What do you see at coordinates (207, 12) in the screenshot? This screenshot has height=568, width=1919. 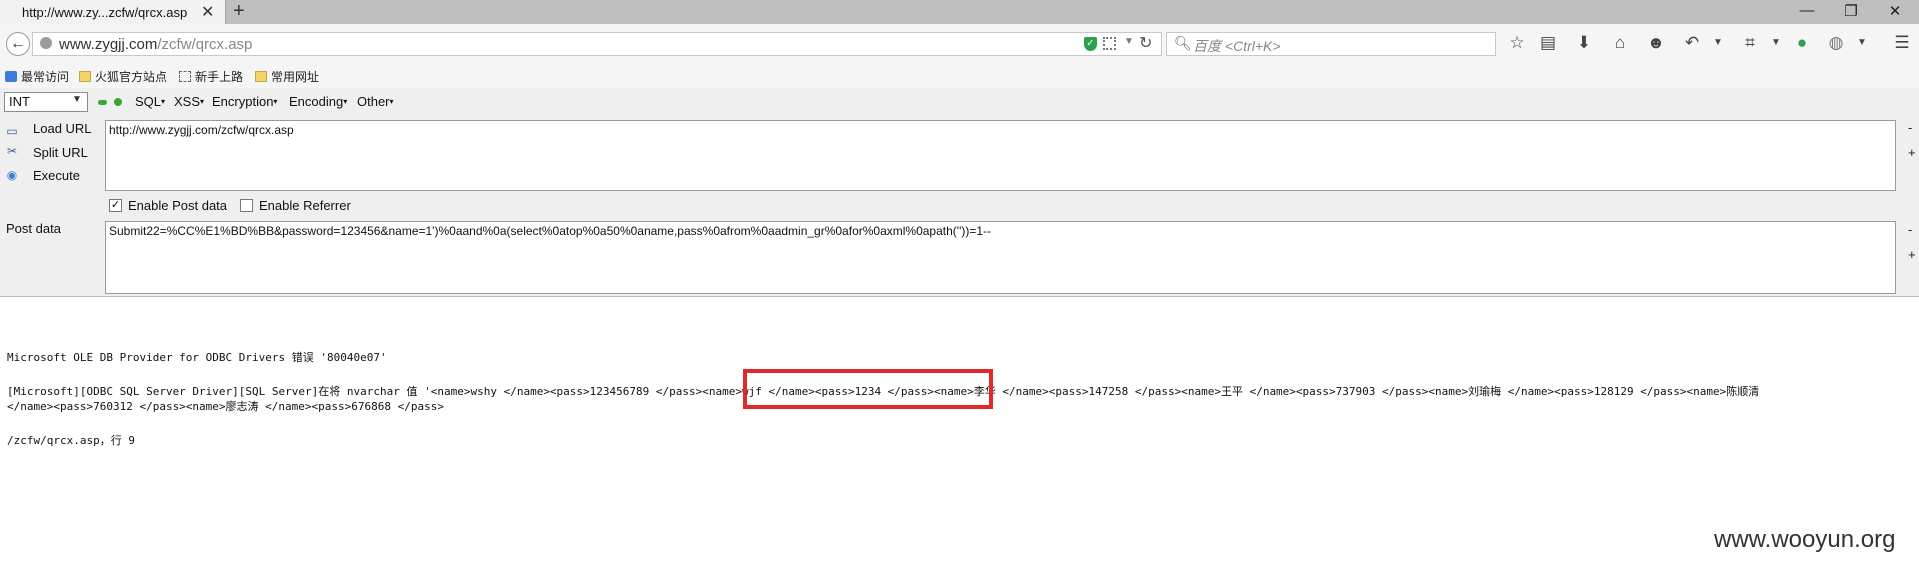 I see `tab-close-icon: ✕` at bounding box center [207, 12].